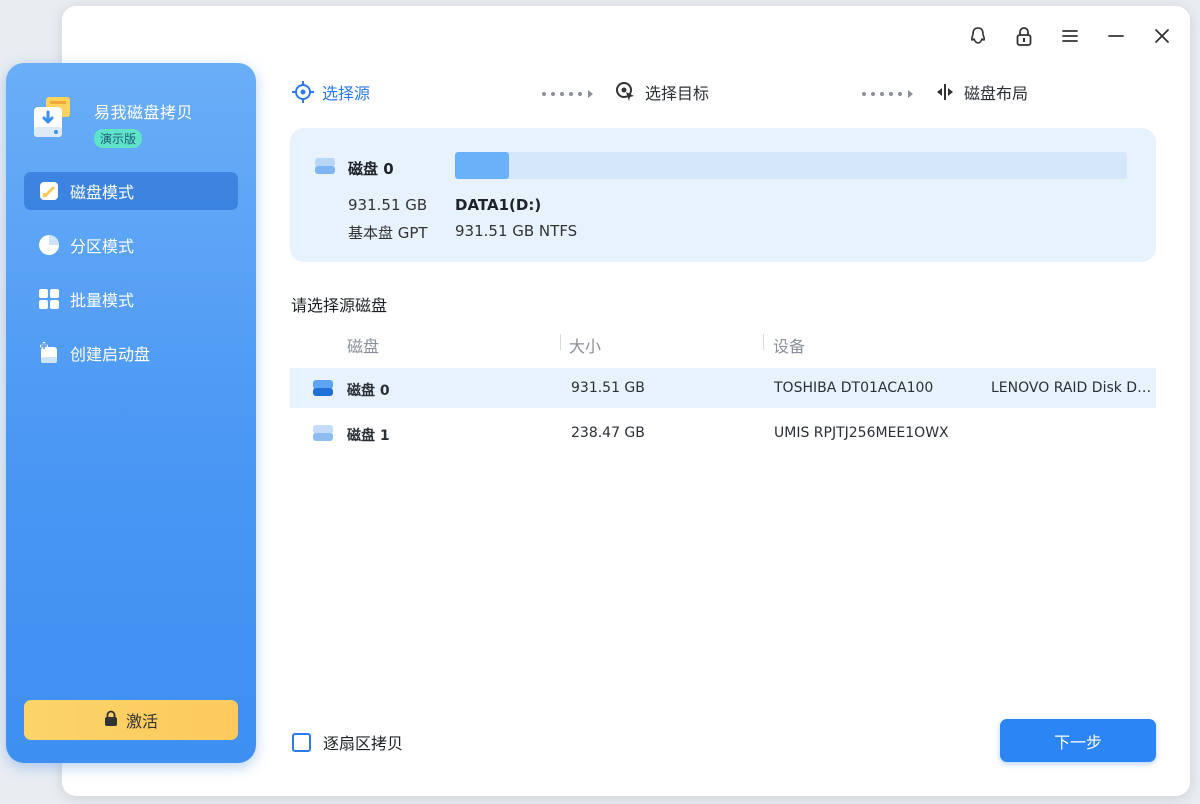  I want to click on menu-icon, so click(1070, 36).